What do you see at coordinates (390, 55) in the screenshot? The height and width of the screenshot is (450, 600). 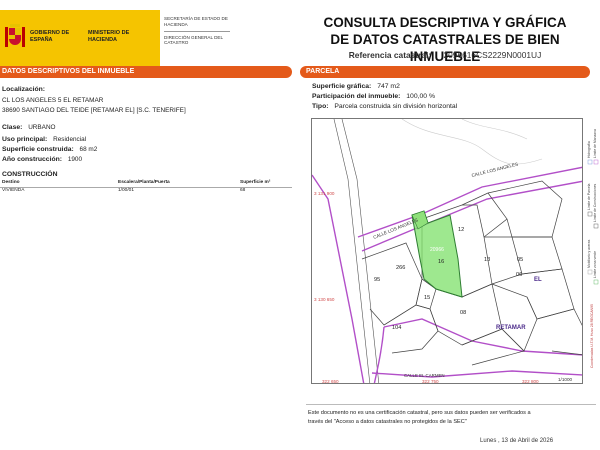 I see `ref-label: Referencia catastral:` at bounding box center [390, 55].